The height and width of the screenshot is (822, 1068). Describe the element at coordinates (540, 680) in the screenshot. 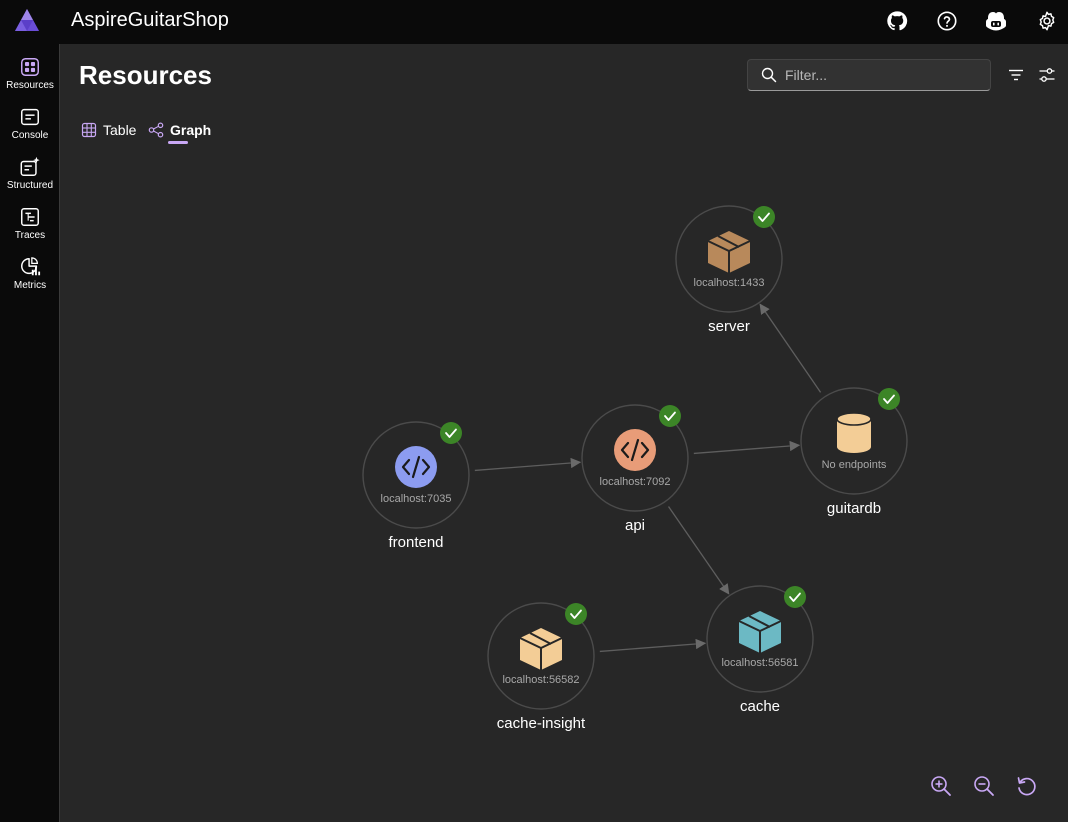

I see `node-endpoint: localhost:56582` at that location.